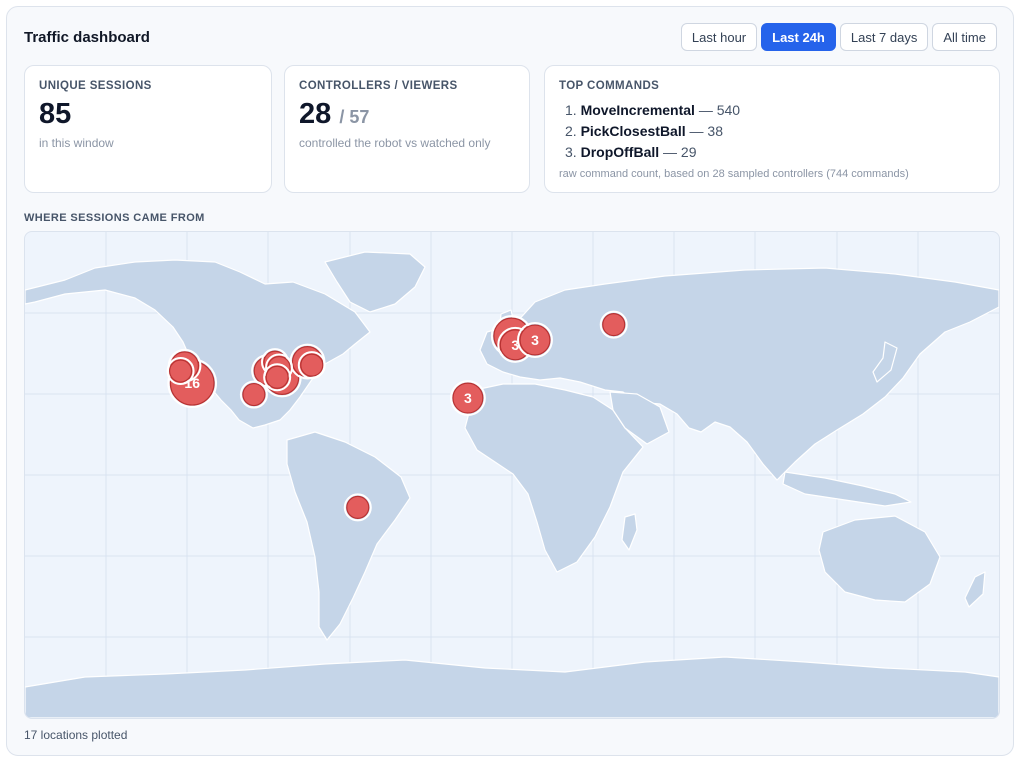 This screenshot has width=1022, height=765. Describe the element at coordinates (114, 218) in the screenshot. I see `map-section-label: WHERE SESSIONS CAME FROM` at that location.